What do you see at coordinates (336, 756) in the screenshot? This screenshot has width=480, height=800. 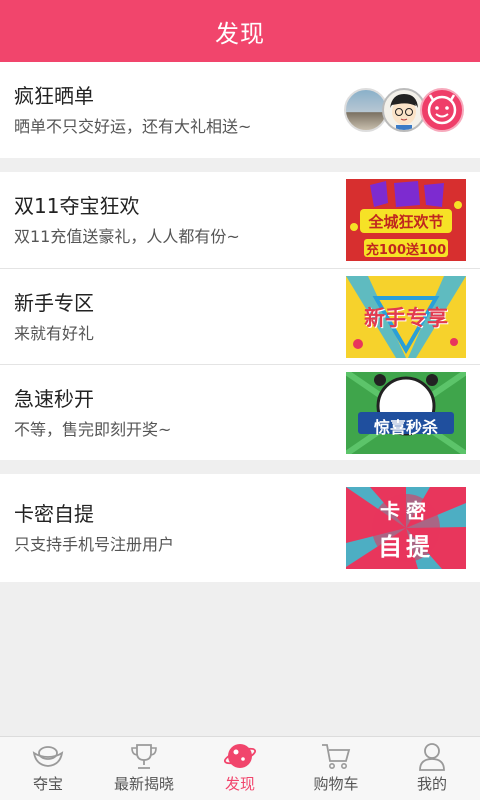 I see `cart-icon` at bounding box center [336, 756].